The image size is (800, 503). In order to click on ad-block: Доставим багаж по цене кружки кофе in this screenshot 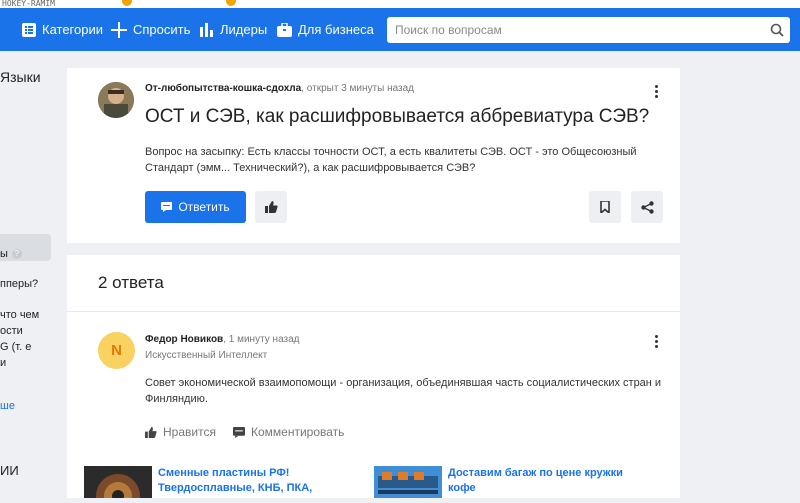, I will do `click(511, 482)`.